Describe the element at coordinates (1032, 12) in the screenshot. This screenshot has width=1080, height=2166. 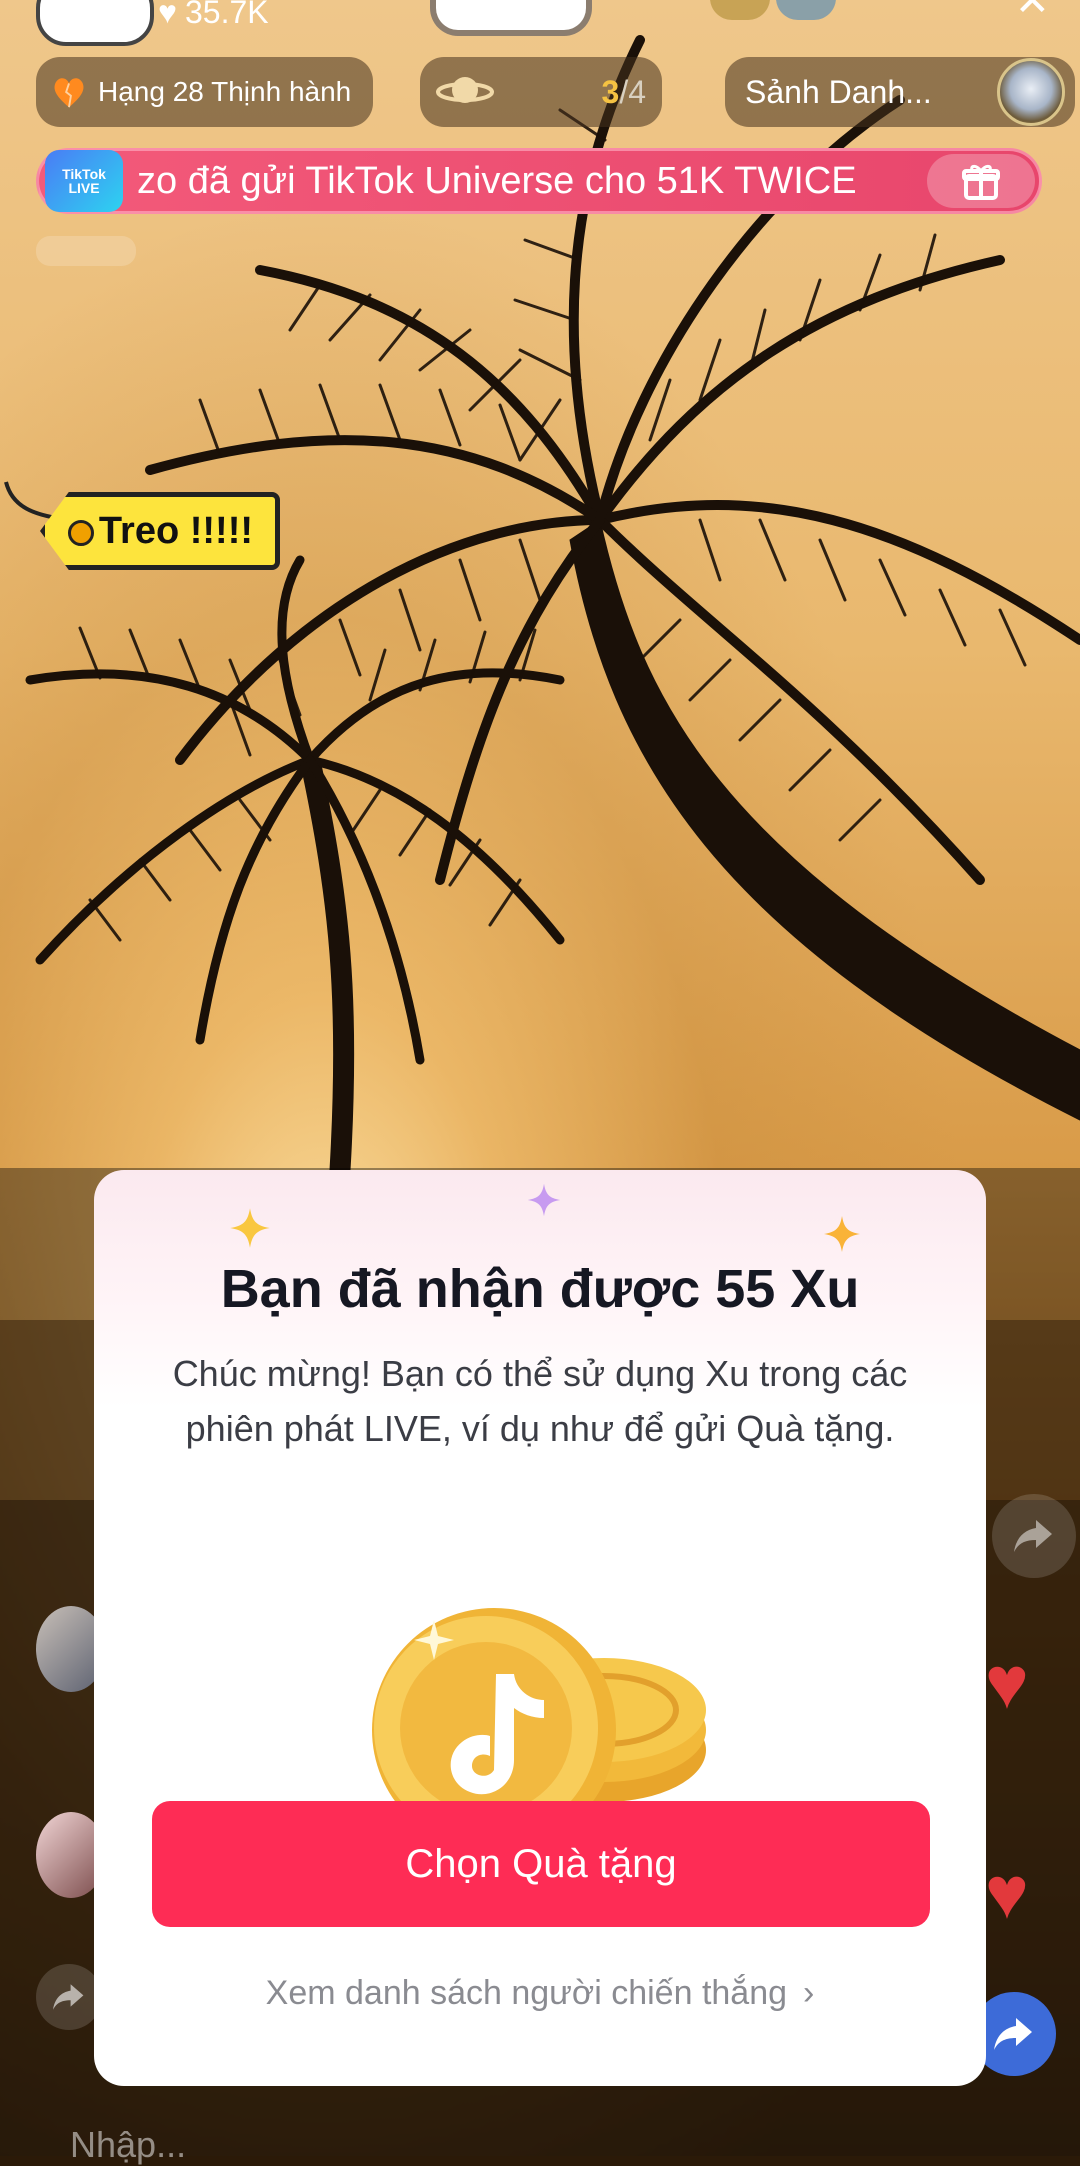
I see `close-icon: ✕` at that location.